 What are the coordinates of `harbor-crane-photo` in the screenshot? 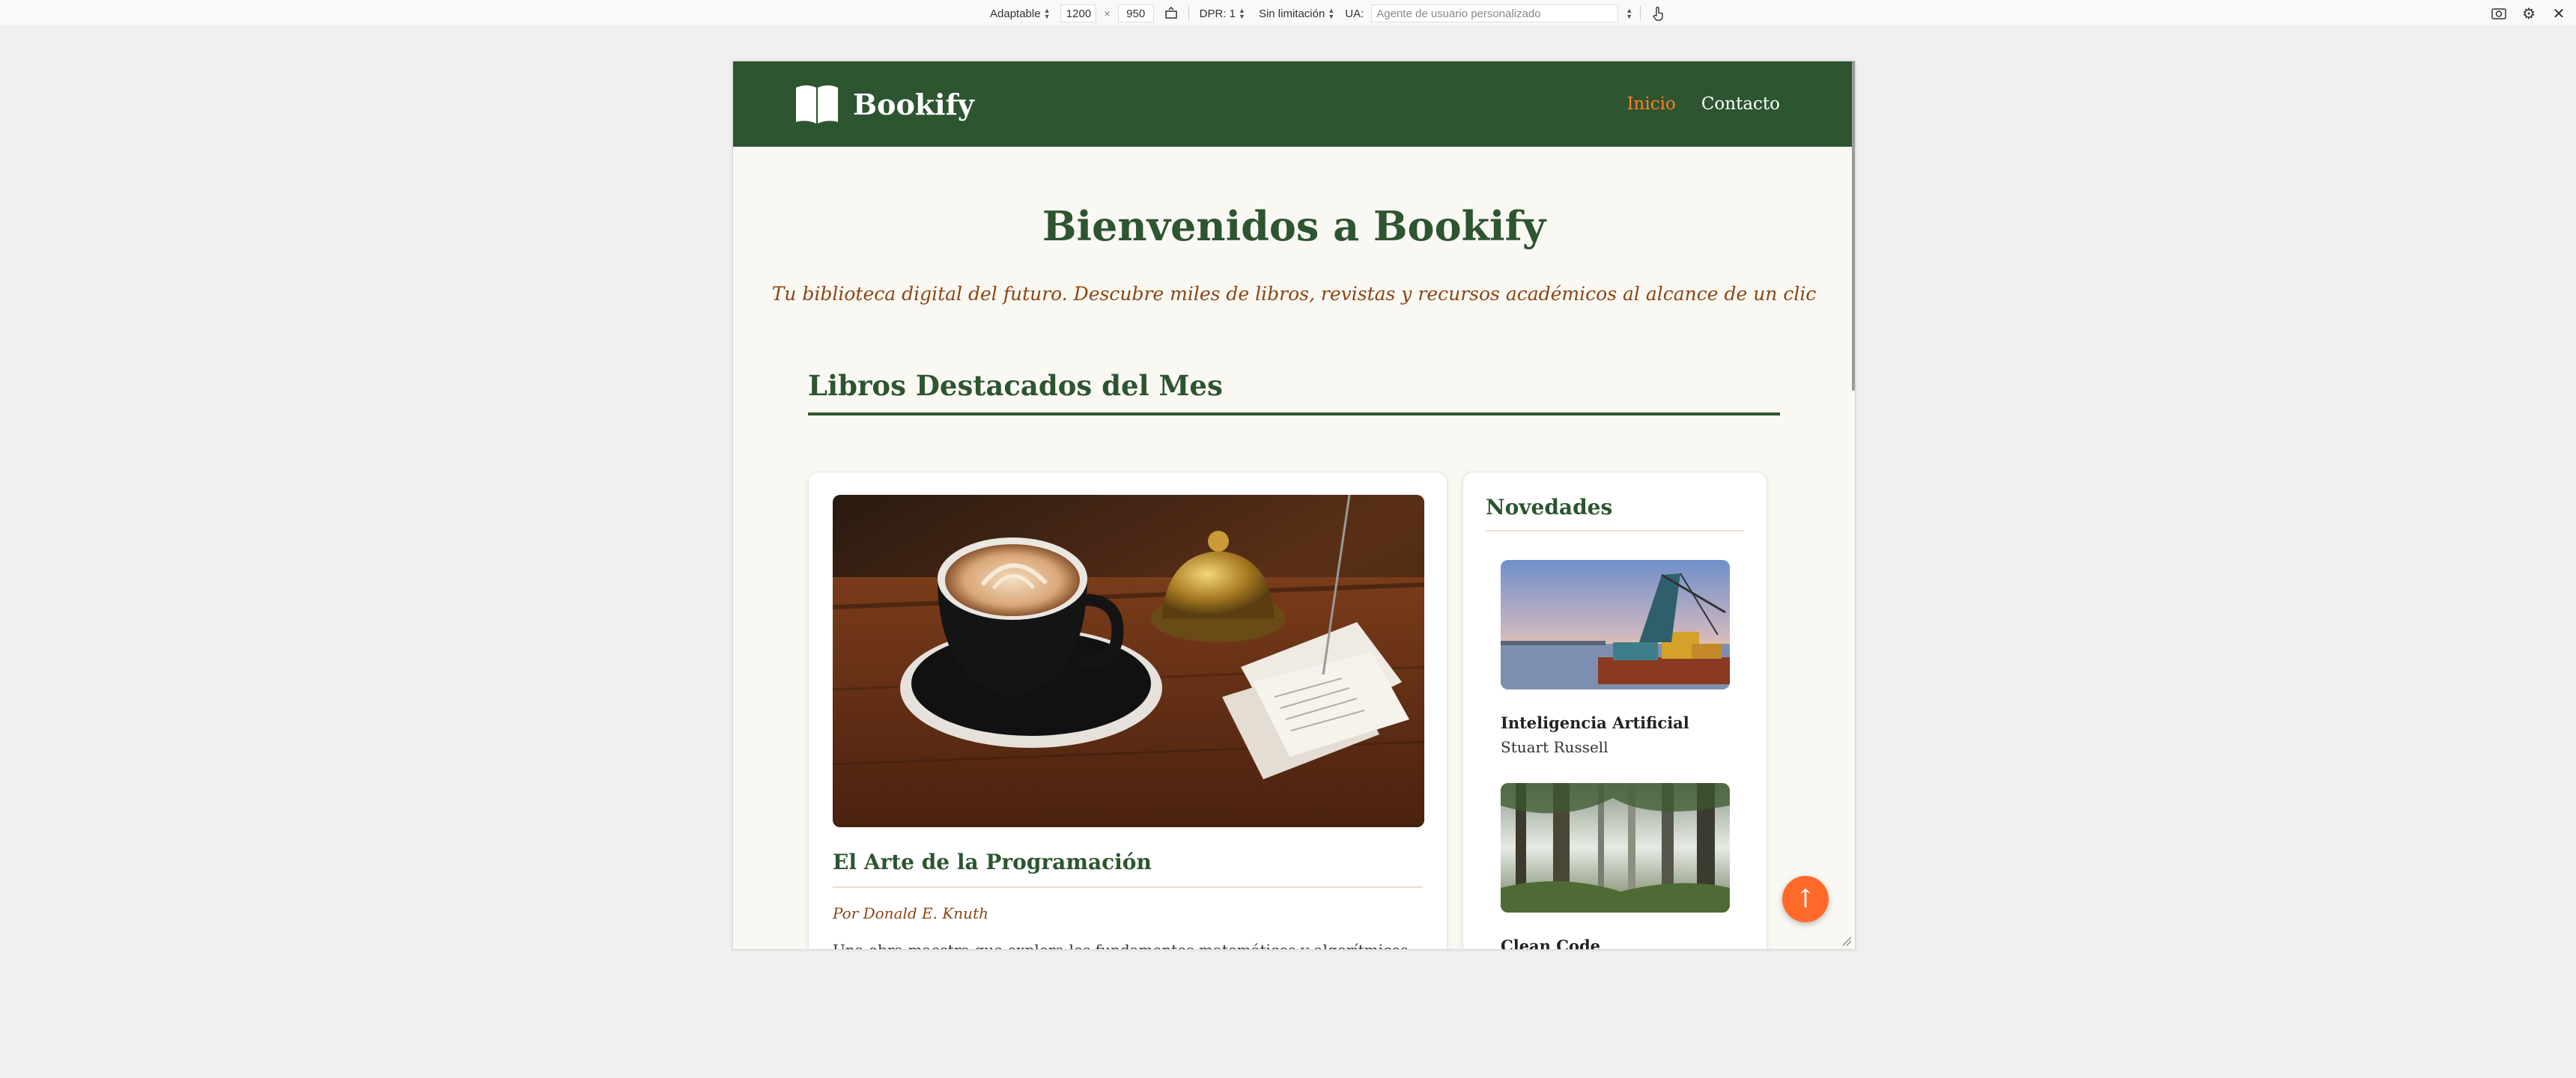 It's located at (1615, 624).